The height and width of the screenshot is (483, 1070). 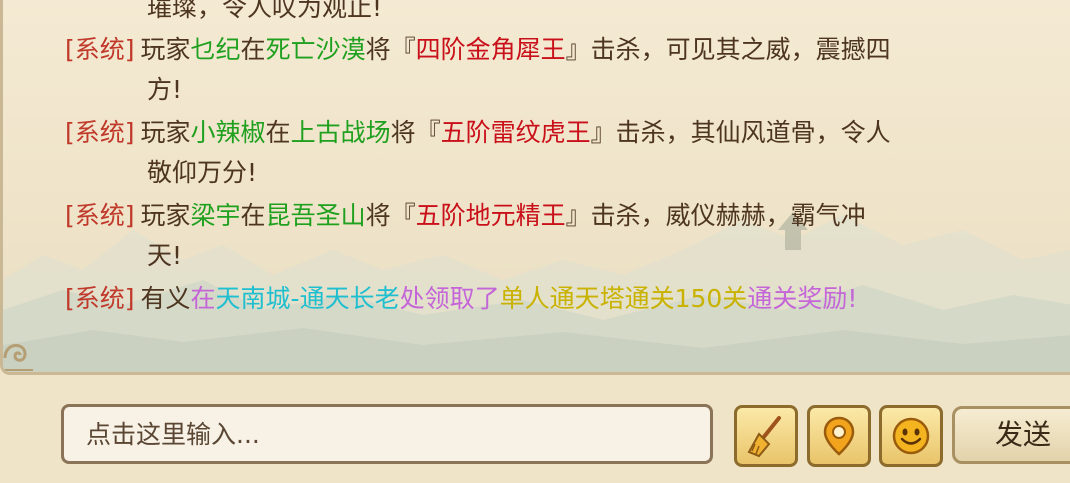 What do you see at coordinates (1011, 435) in the screenshot?
I see `send-button: 发送` at bounding box center [1011, 435].